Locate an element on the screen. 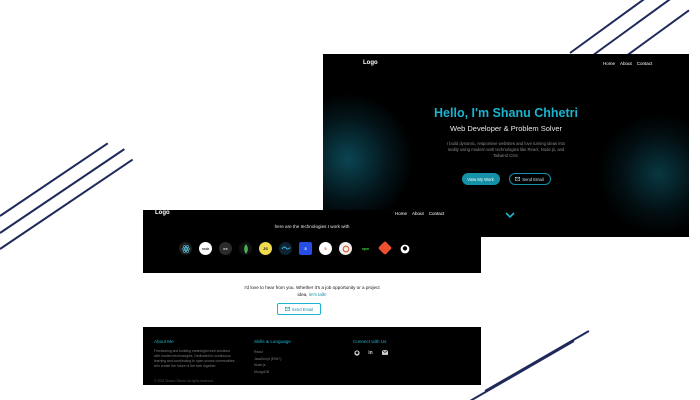  express-icon: ex is located at coordinates (225, 248).